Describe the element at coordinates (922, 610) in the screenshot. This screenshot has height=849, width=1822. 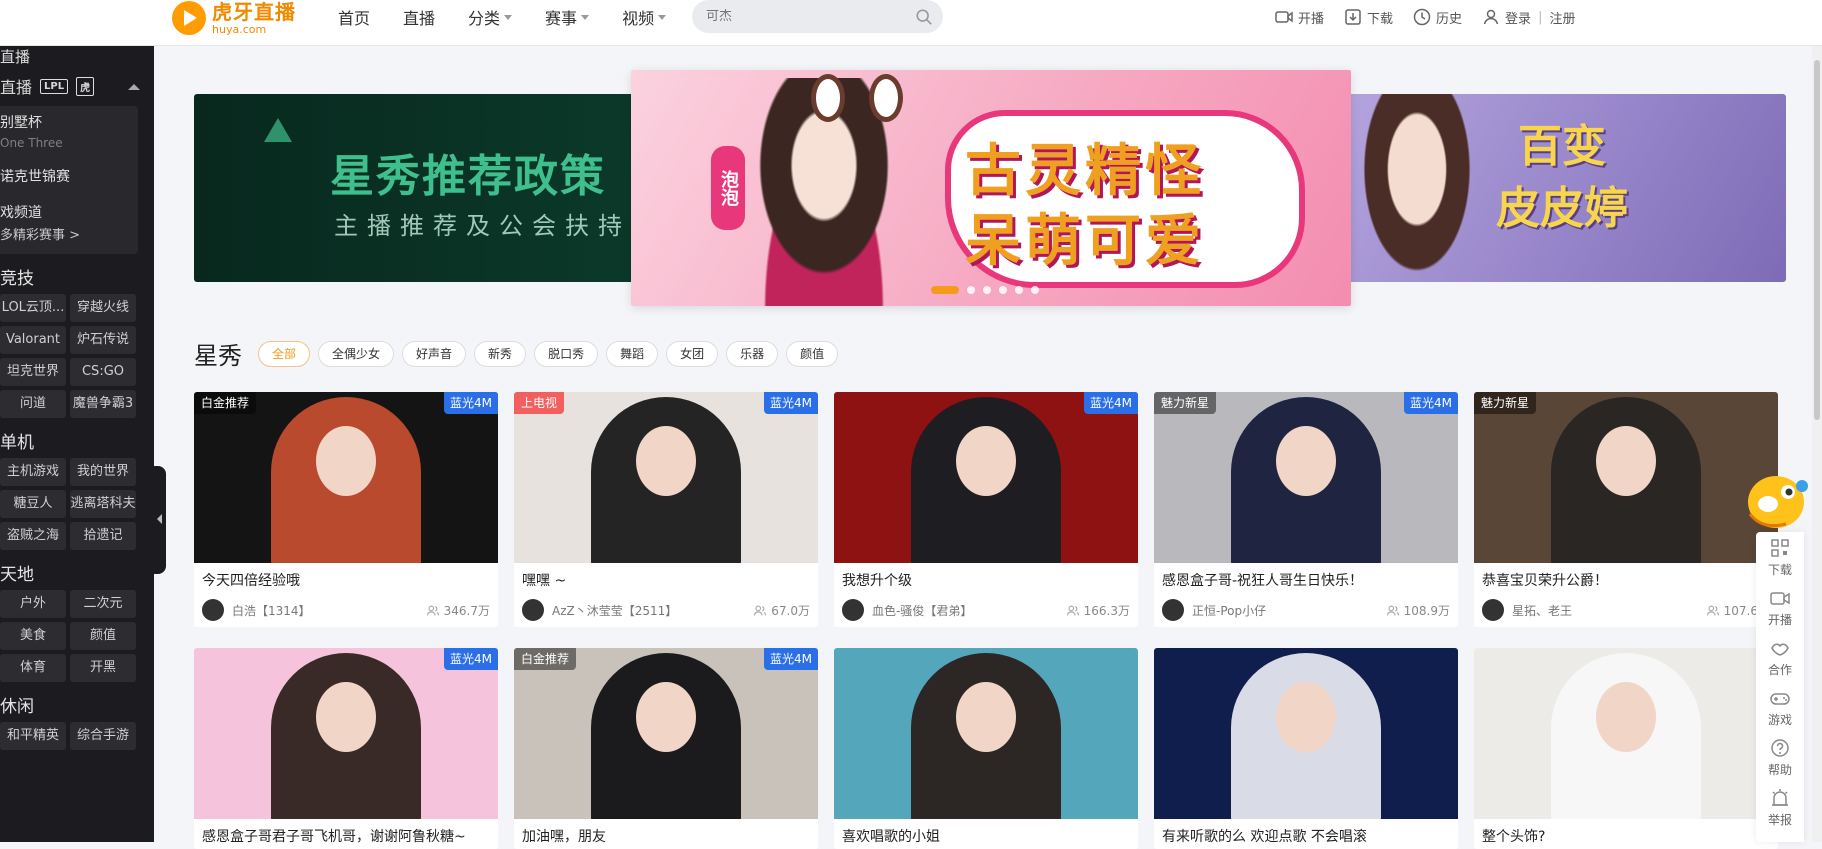
I see `anchor-name: 血色-骚俊【君弟】` at that location.